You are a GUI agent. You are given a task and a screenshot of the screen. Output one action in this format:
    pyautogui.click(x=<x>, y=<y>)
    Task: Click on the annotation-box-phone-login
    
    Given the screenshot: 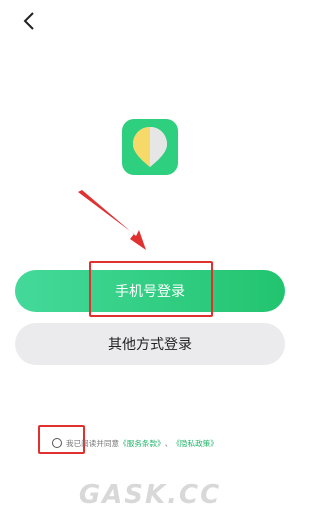 What is the action you would take?
    pyautogui.click(x=151, y=289)
    